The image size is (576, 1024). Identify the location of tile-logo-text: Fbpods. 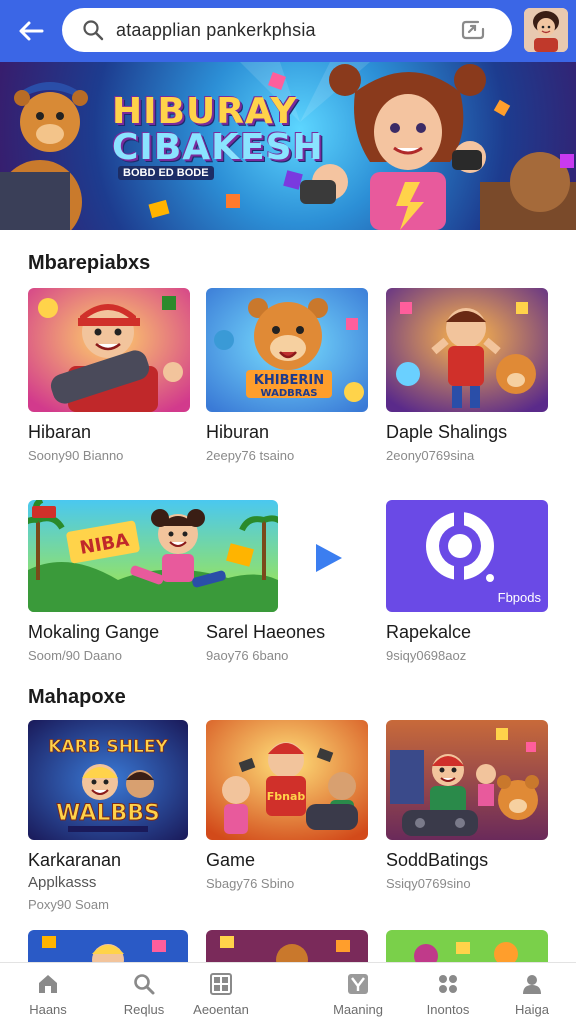
(520, 597).